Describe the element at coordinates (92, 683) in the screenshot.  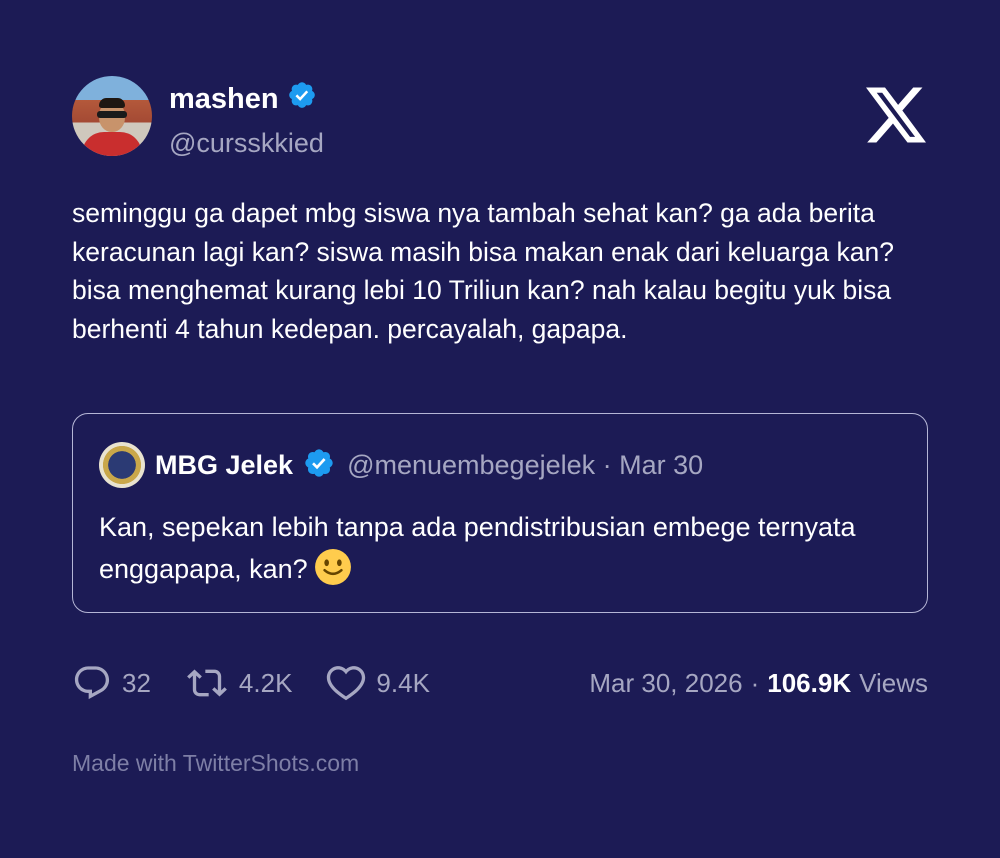
I see `reply-icon` at that location.